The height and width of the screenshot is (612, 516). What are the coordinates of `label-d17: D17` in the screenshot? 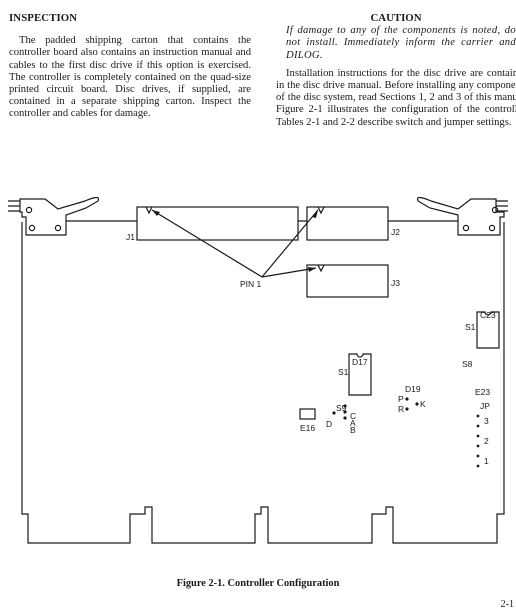 It's located at (360, 362).